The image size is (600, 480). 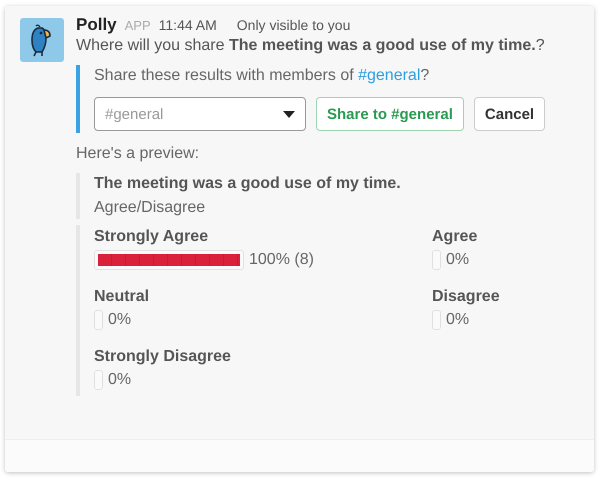 What do you see at coordinates (187, 25) in the screenshot?
I see `message-time: 11:44 AM` at bounding box center [187, 25].